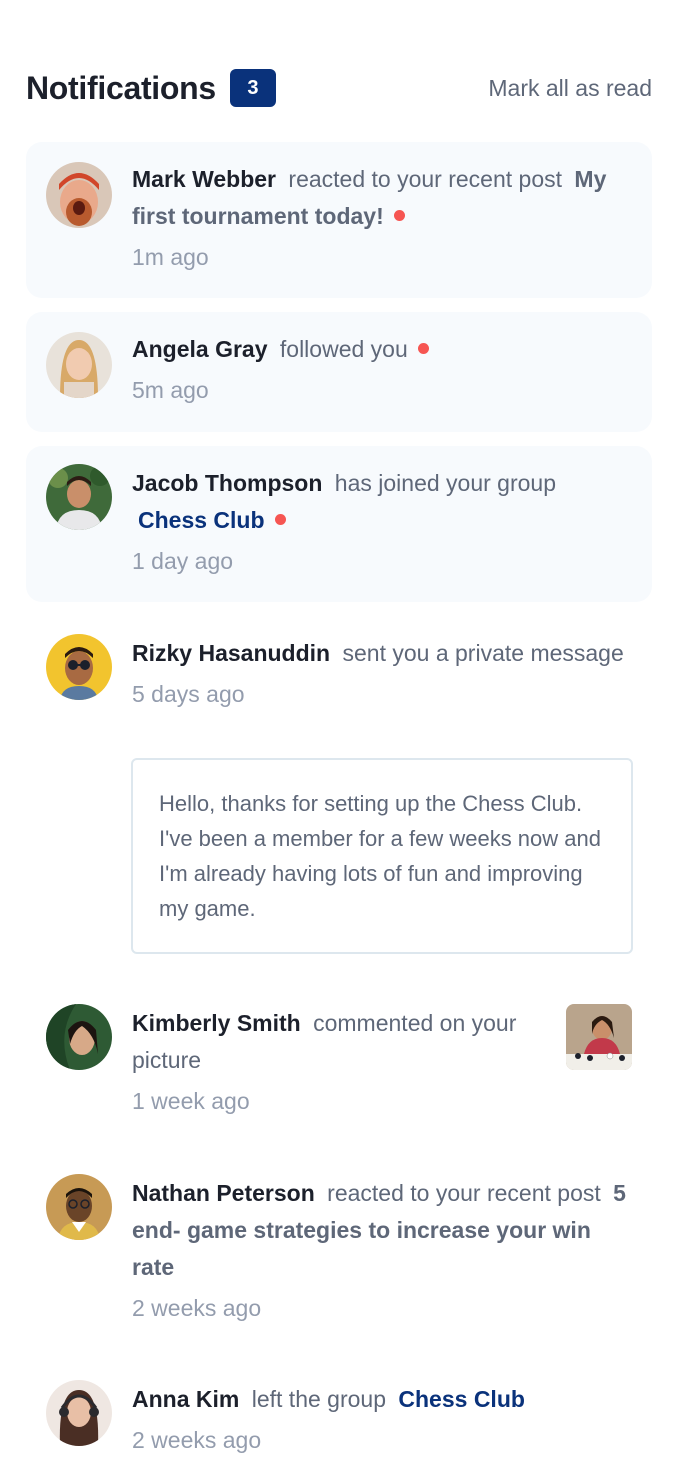 The image size is (678, 1468). Describe the element at coordinates (216, 1023) in the screenshot. I see `user-name-link: Kimberly Smith` at that location.